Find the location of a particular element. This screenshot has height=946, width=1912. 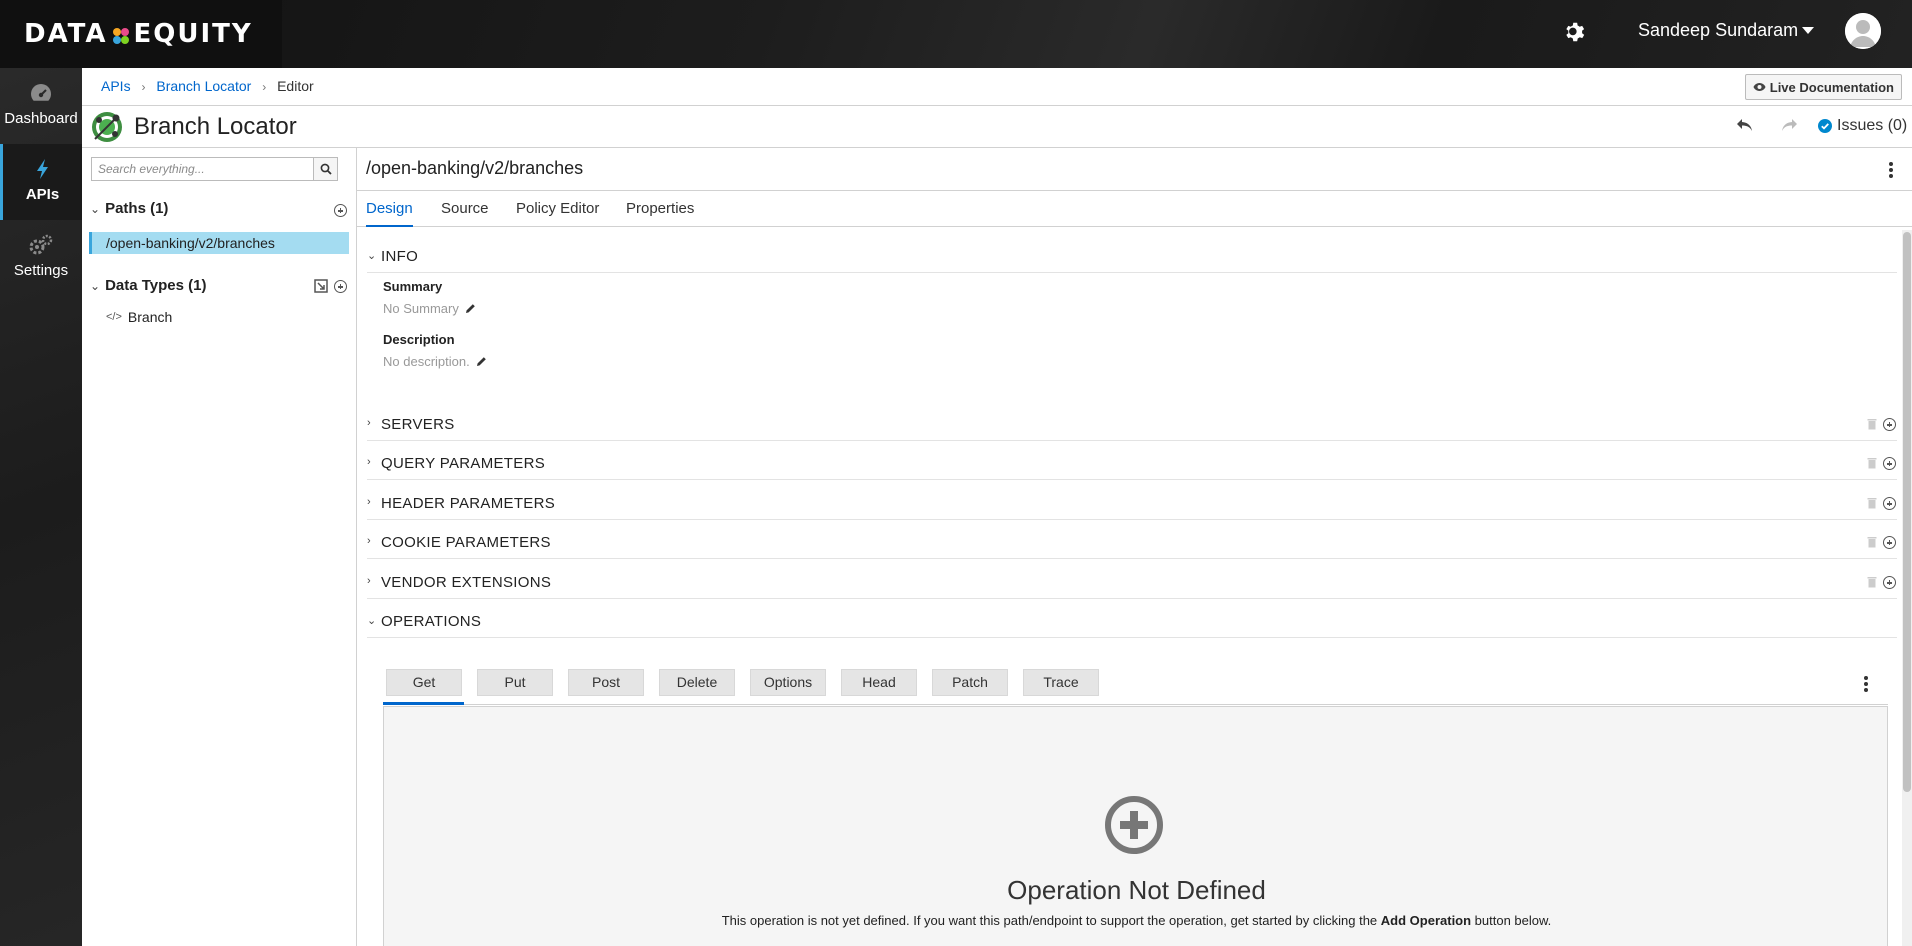

gears-icon is located at coordinates (41, 244).